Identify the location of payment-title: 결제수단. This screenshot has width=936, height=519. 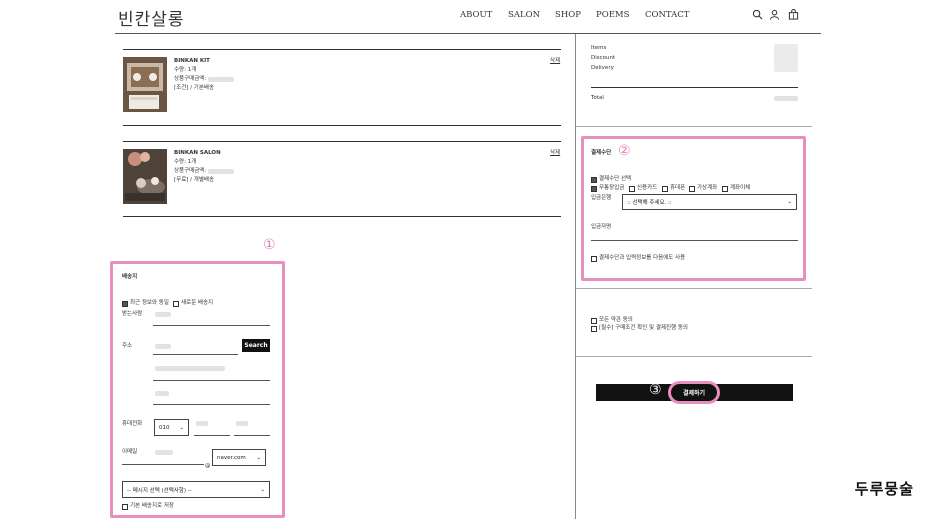
(601, 153).